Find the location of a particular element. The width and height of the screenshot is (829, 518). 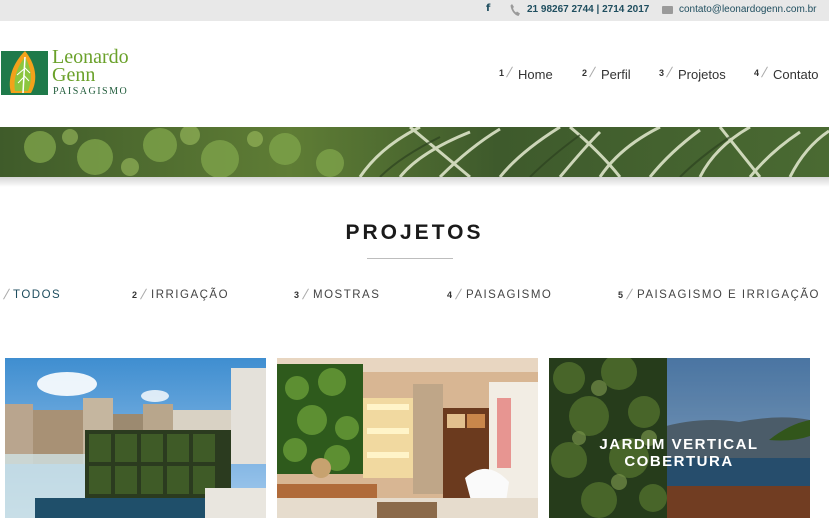

logo-last-name: Genn is located at coordinates (74, 75).